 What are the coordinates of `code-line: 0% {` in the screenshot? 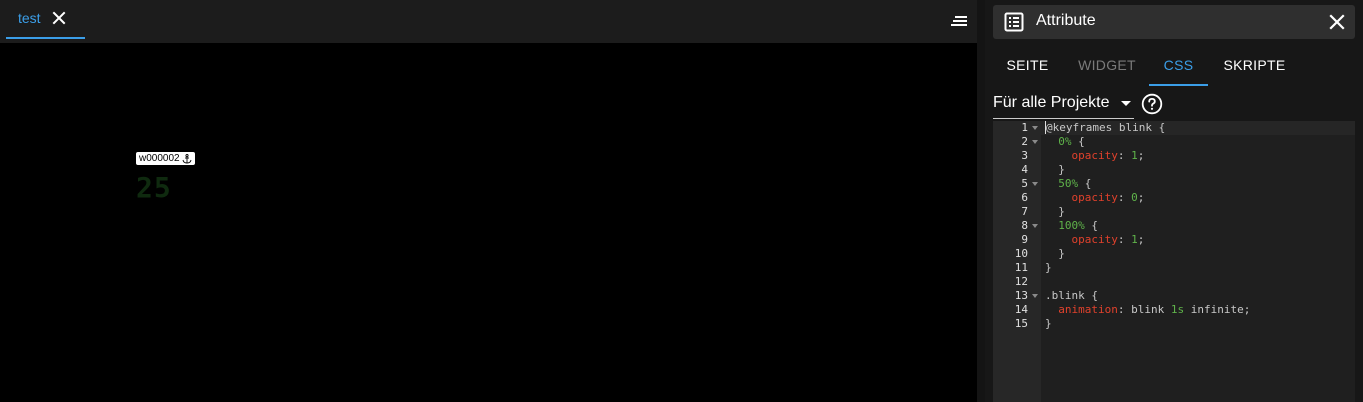 It's located at (1065, 142).